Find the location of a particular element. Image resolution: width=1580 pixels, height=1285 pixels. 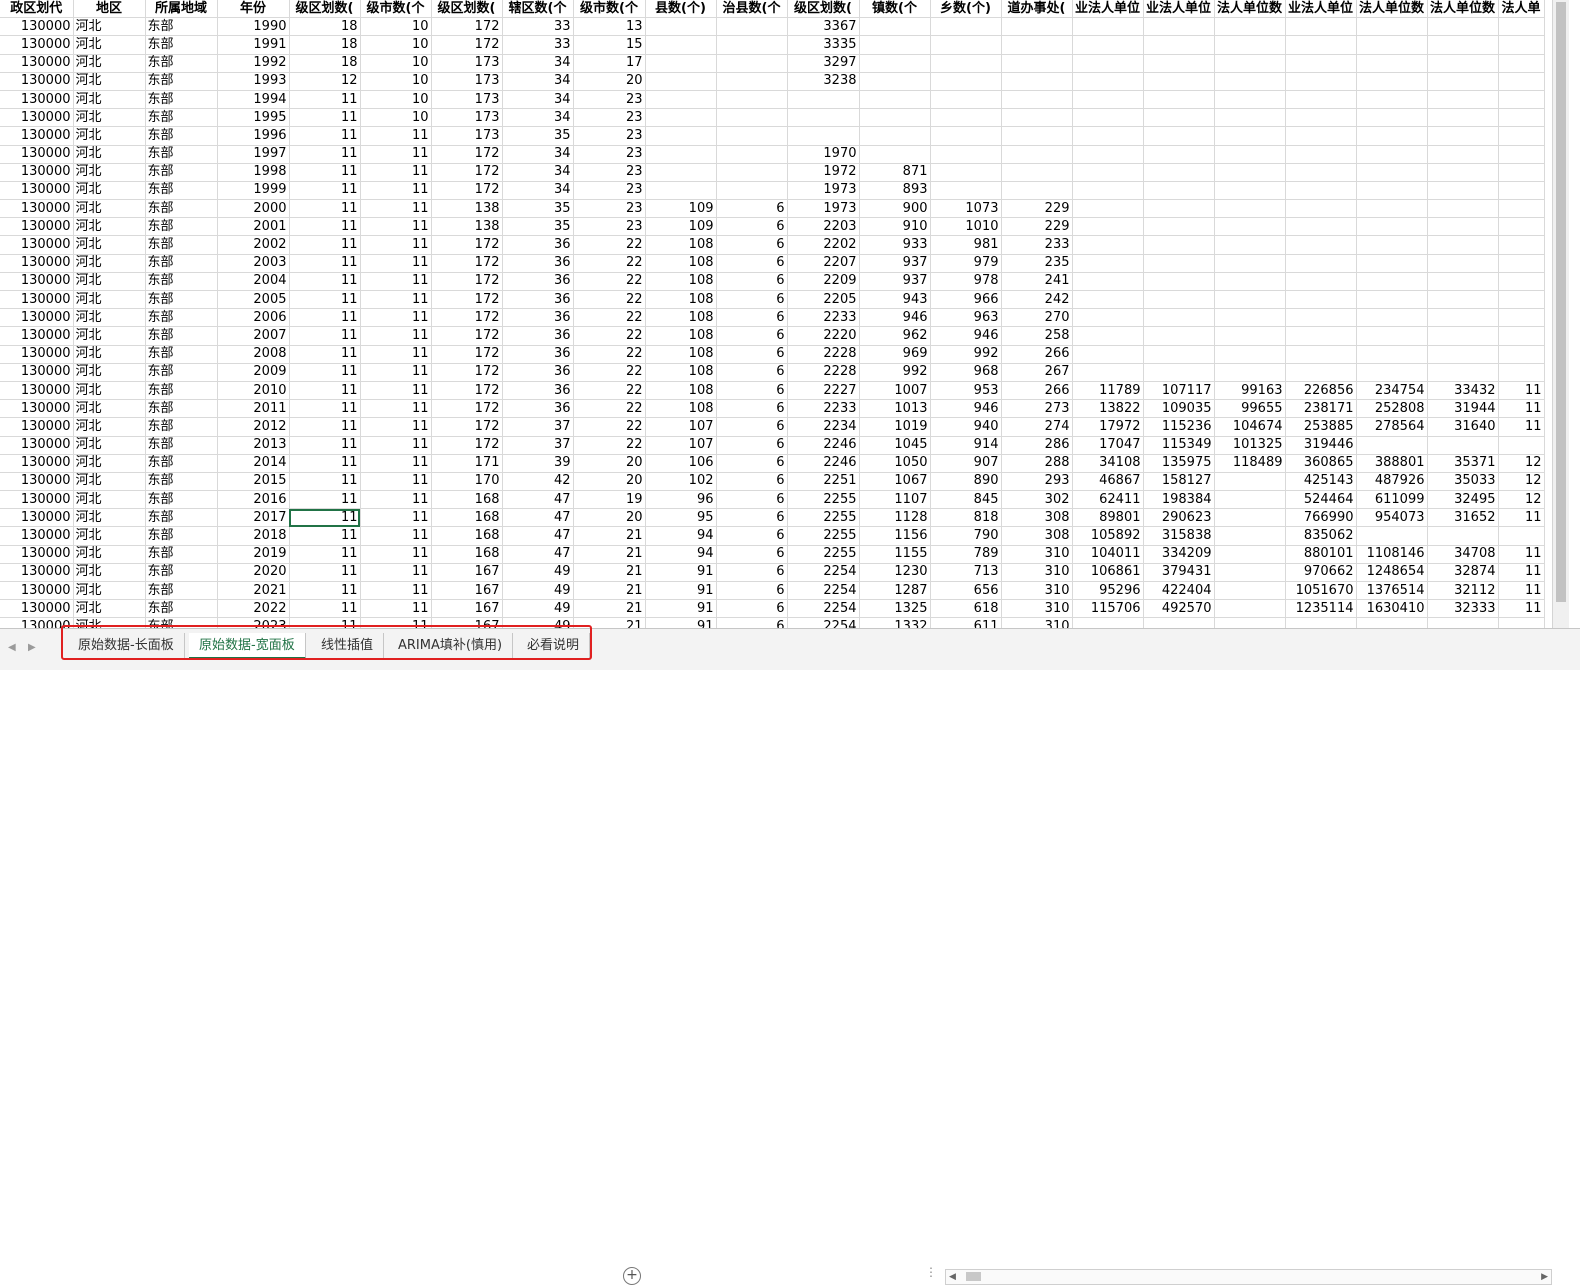

table-cell: 39 is located at coordinates (538, 463).